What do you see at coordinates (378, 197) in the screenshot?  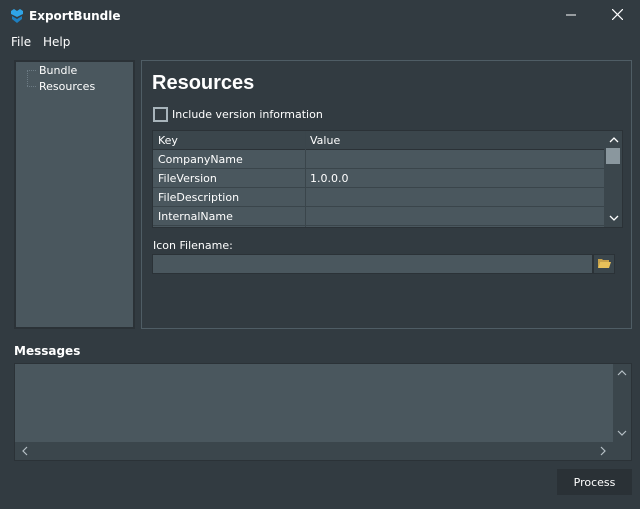 I see `table-row: FileDescription` at bounding box center [378, 197].